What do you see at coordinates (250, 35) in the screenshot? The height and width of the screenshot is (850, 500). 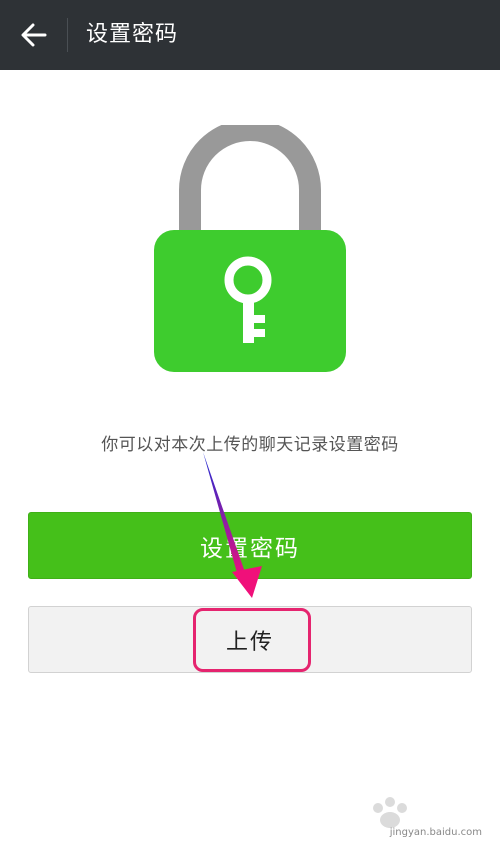 I see `title-bar: 设置密码` at bounding box center [250, 35].